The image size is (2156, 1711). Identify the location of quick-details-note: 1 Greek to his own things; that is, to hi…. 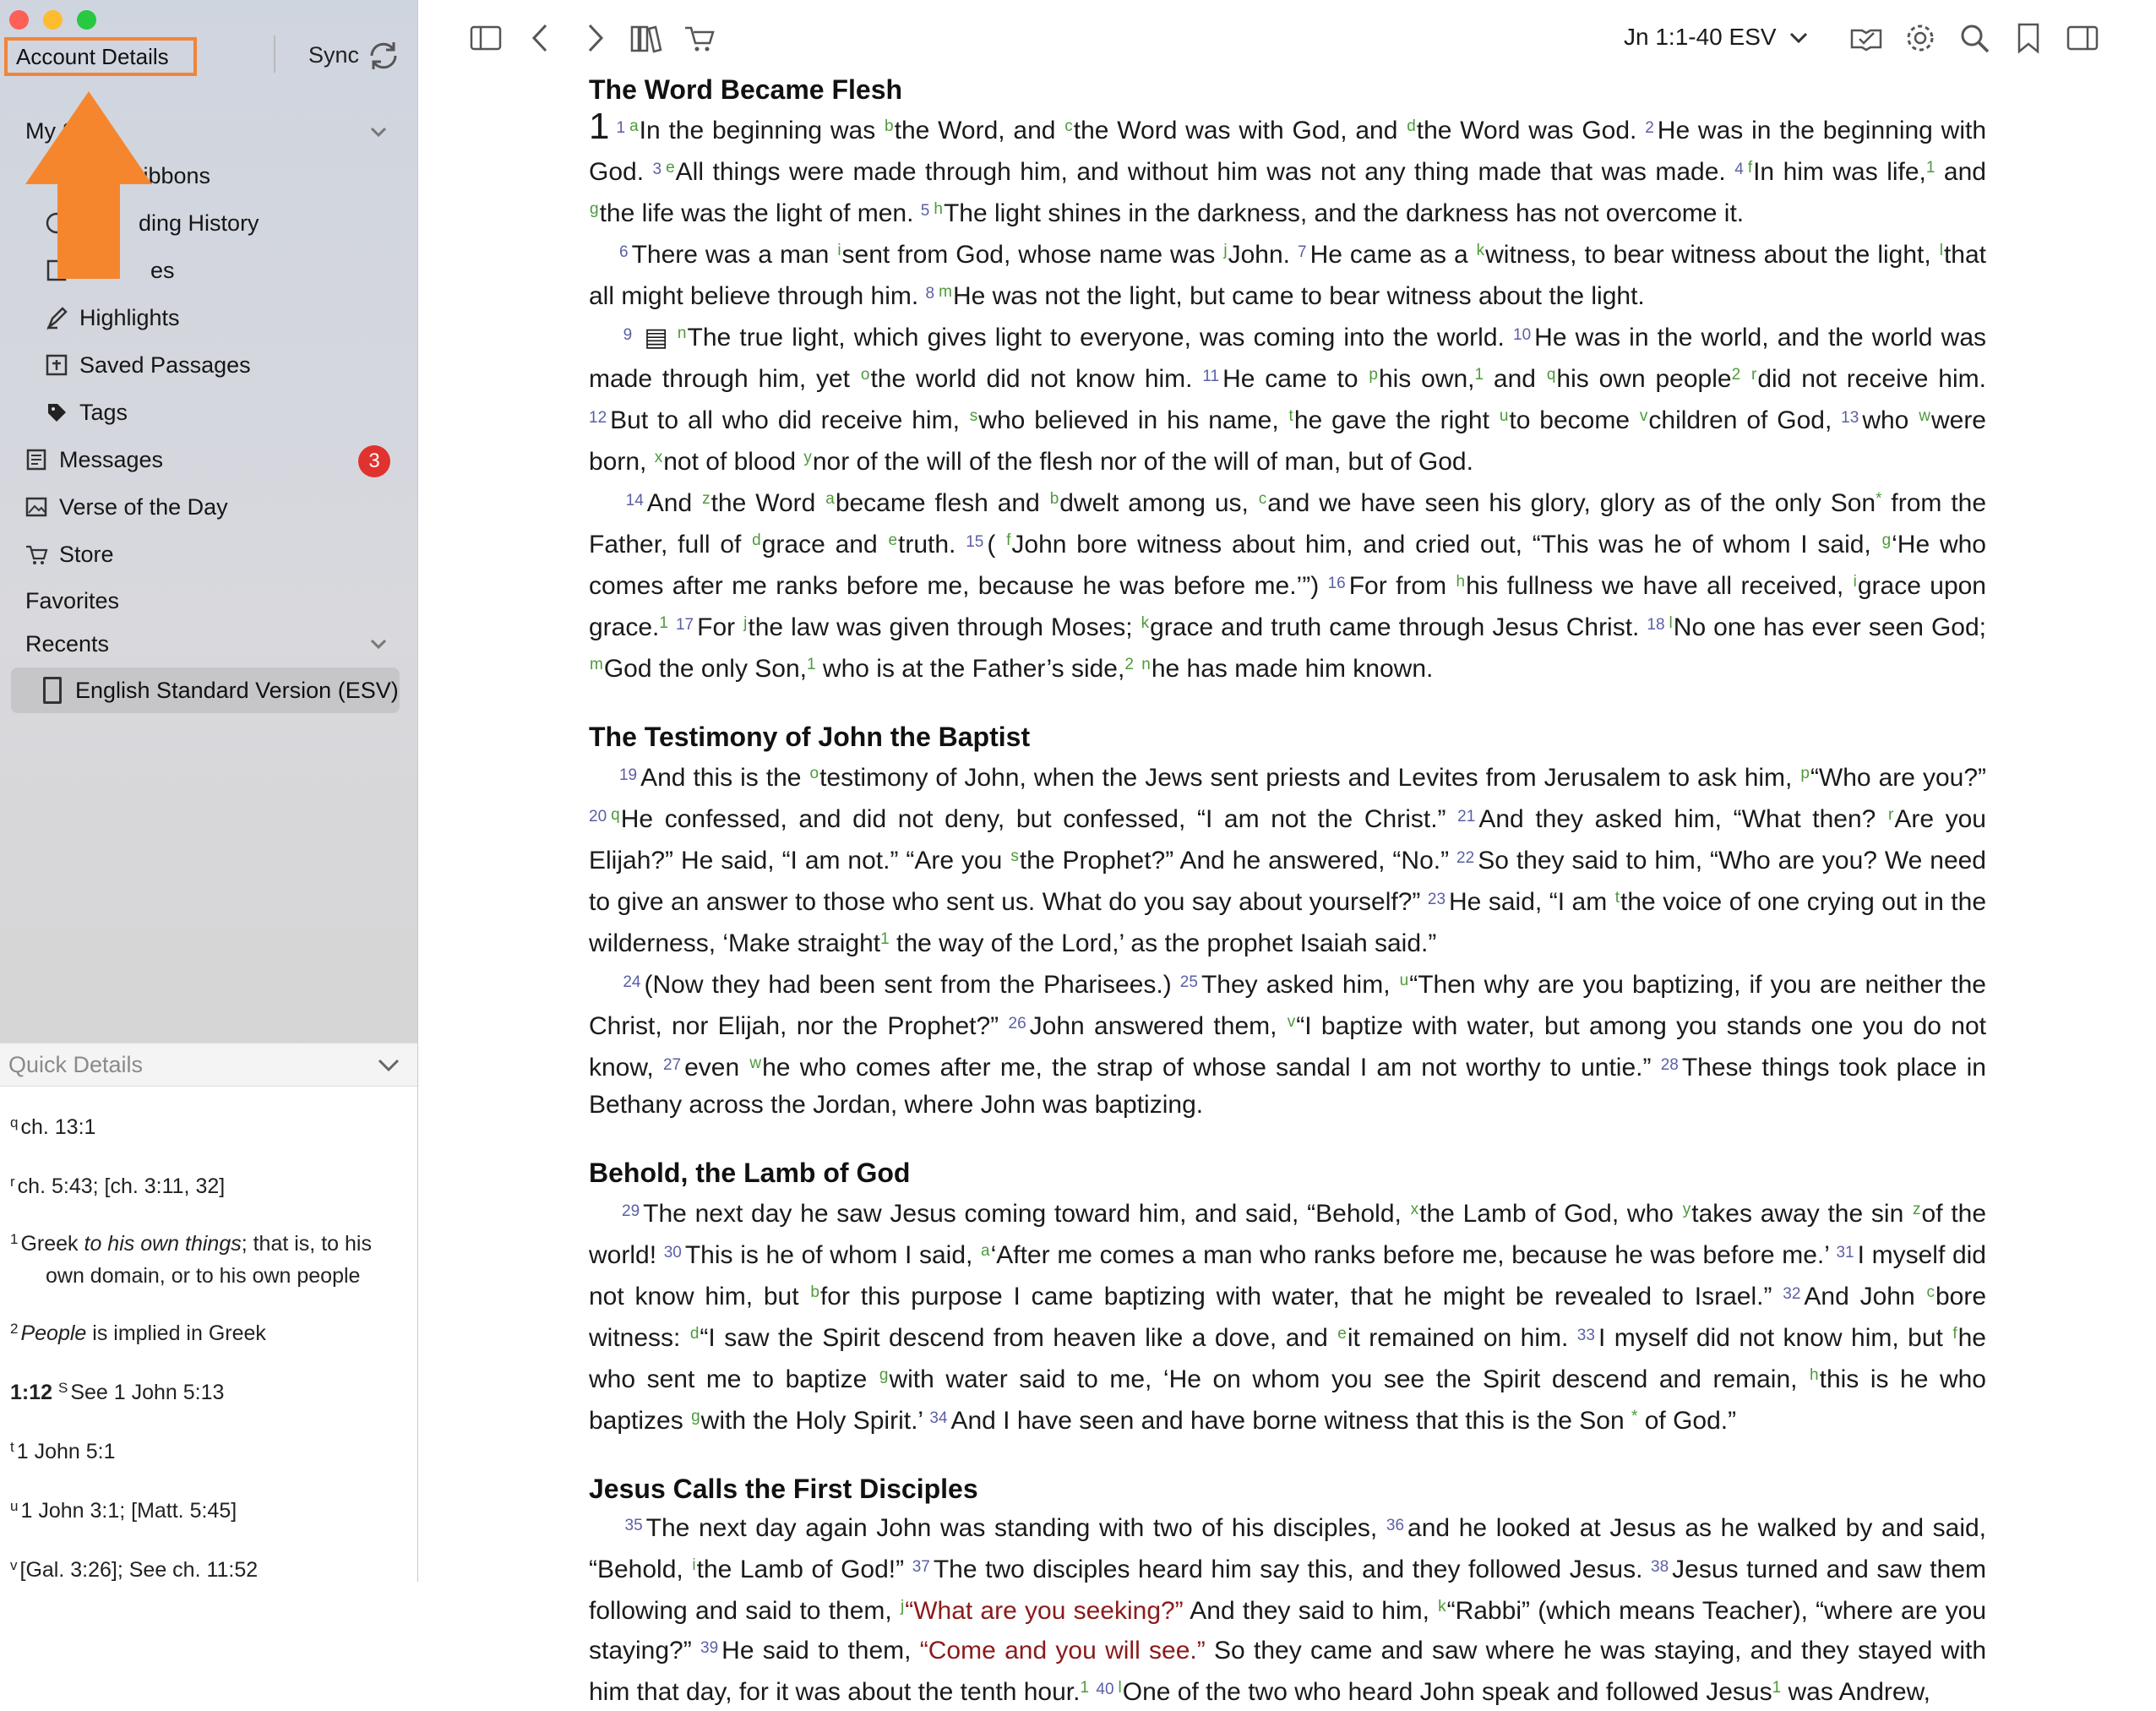
(208, 1257).